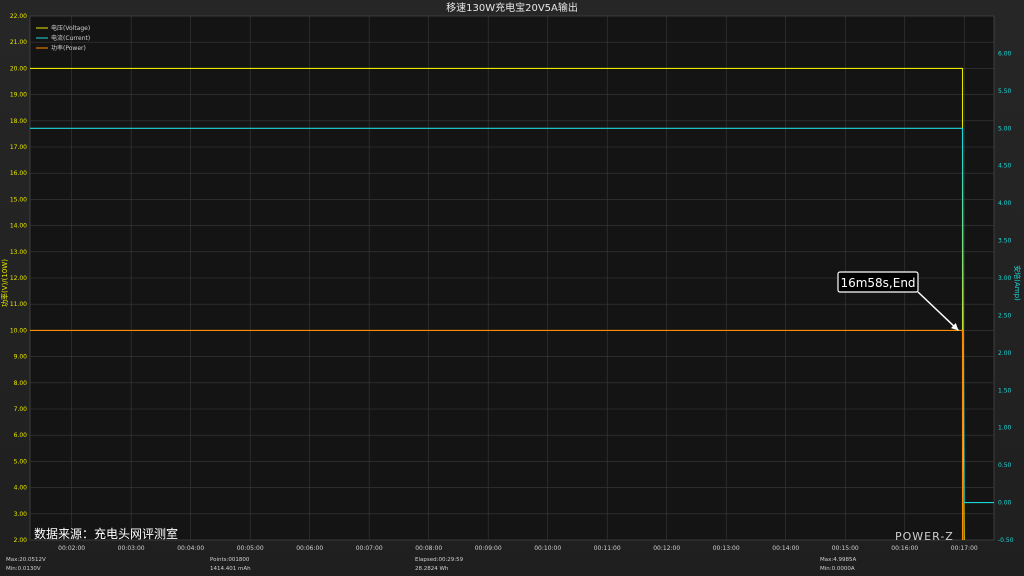 The image size is (1024, 576). Describe the element at coordinates (1005, 91) in the screenshot. I see `right-tick-label: 5.50` at that location.